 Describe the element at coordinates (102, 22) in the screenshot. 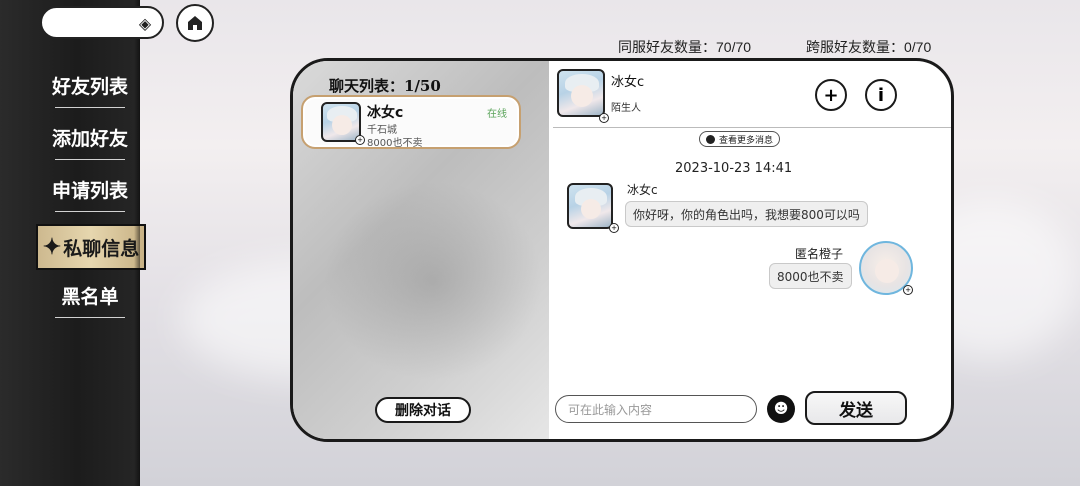

I see `search-input: ◈` at that location.